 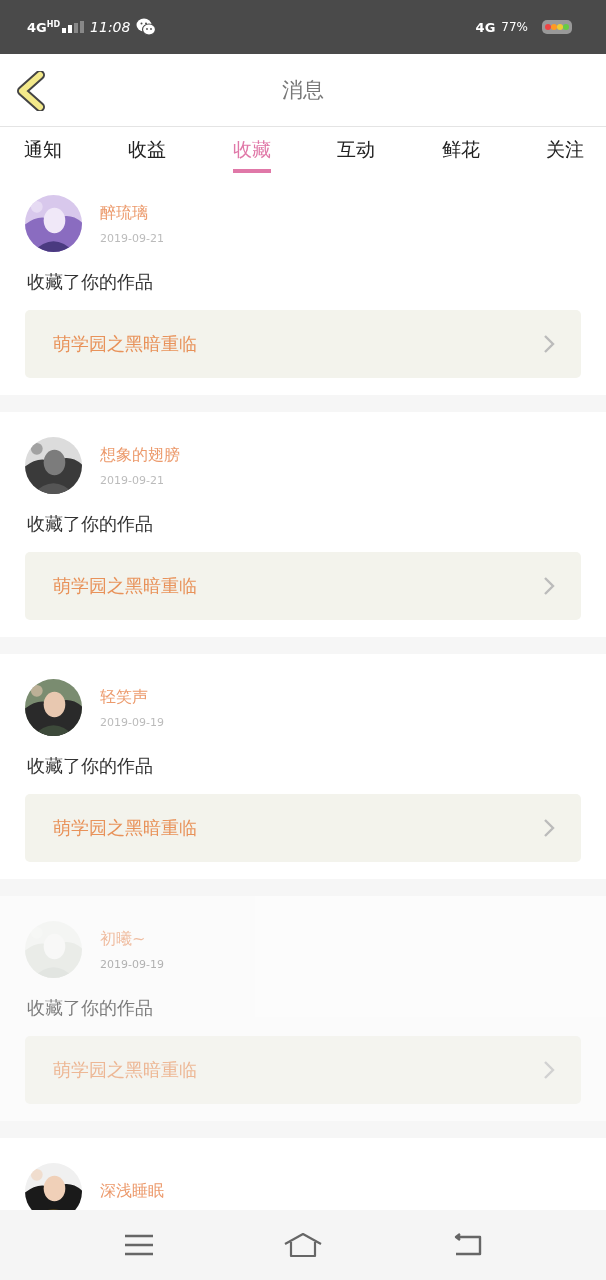 I want to click on tab: 互动, so click(x=356, y=150).